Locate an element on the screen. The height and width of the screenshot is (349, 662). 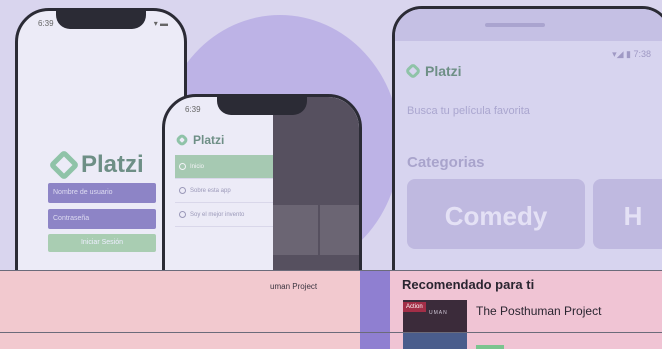
star-icon is located at coordinates (182, 214).